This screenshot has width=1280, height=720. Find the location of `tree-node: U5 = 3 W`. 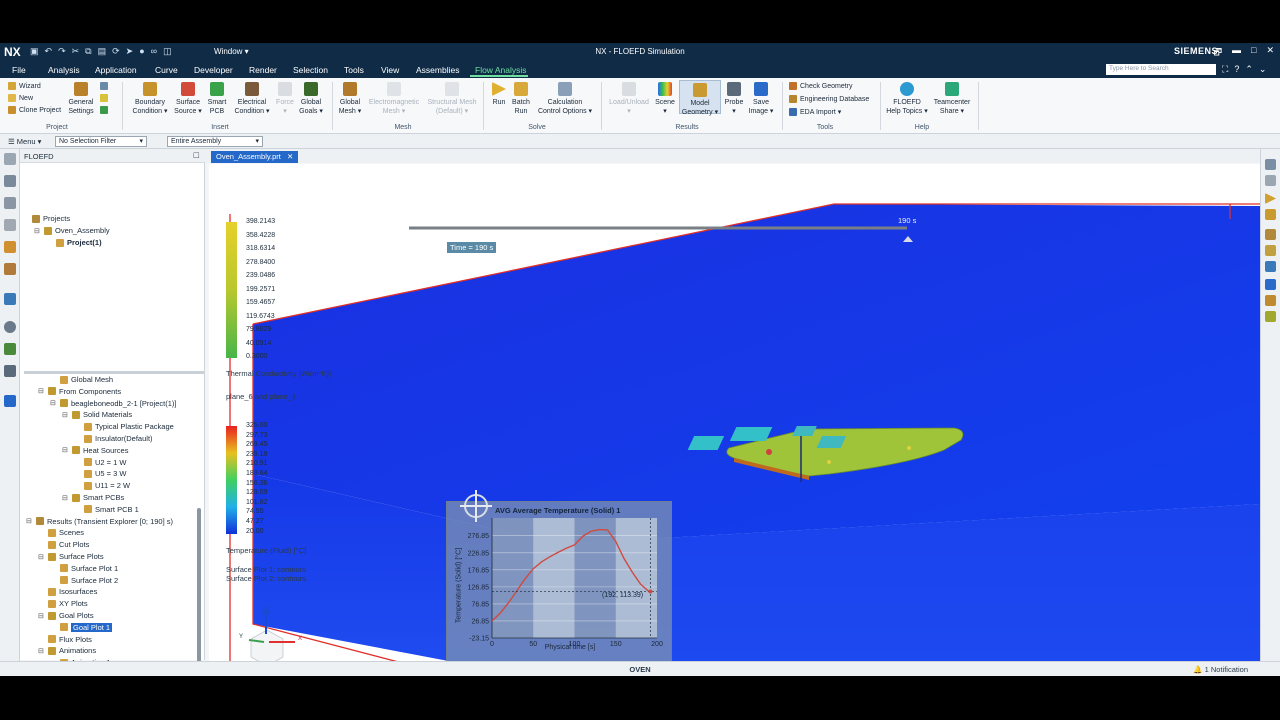

tree-node: U5 = 3 W is located at coordinates (100, 473).